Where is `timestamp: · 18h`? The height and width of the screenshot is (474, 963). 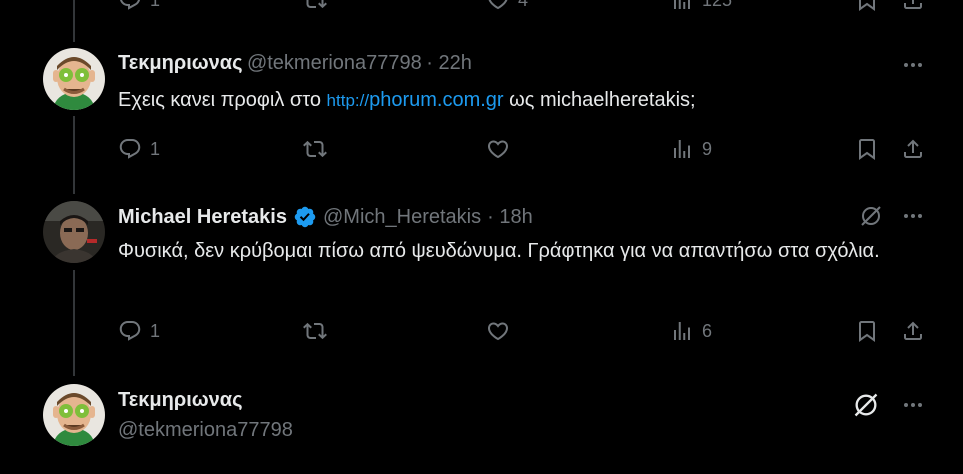 timestamp: · 18h is located at coordinates (510, 217).